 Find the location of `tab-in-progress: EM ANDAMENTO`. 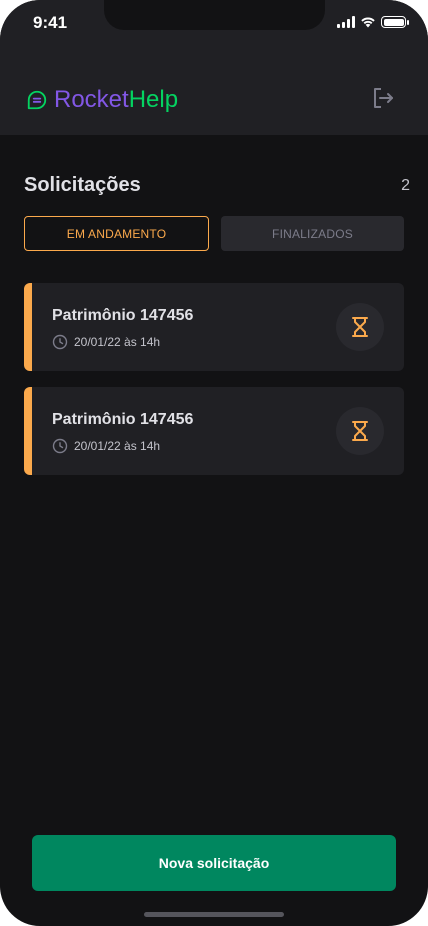

tab-in-progress: EM ANDAMENTO is located at coordinates (116, 233).